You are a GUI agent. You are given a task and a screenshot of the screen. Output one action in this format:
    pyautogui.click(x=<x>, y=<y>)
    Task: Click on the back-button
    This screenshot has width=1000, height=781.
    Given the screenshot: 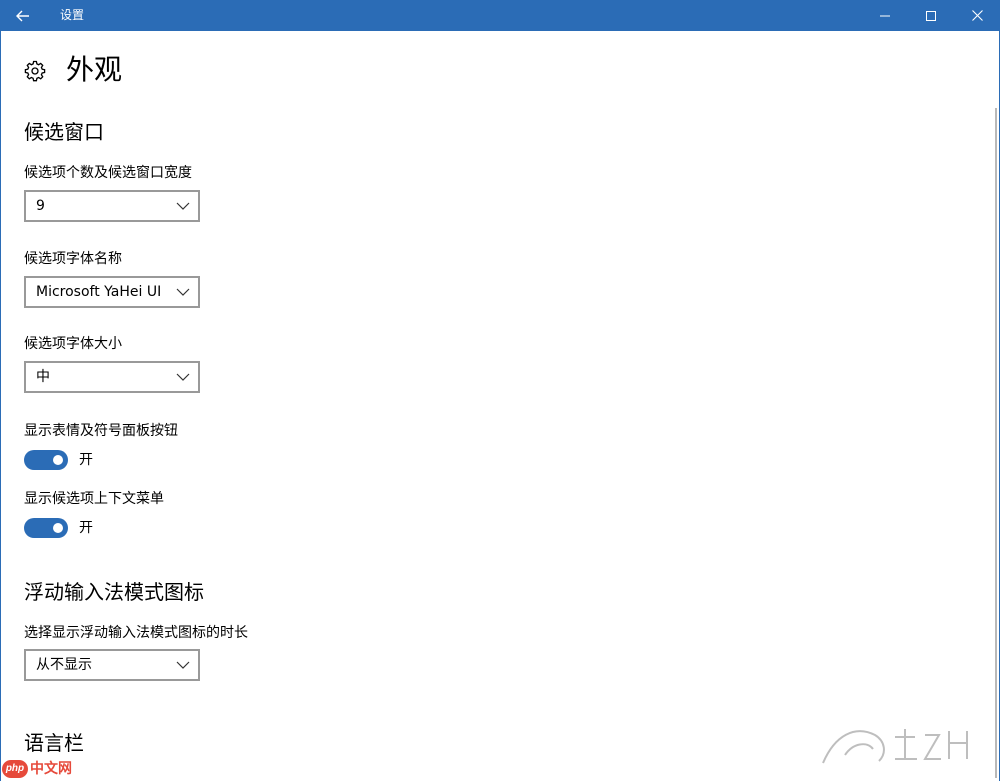 What is the action you would take?
    pyautogui.click(x=23, y=15)
    